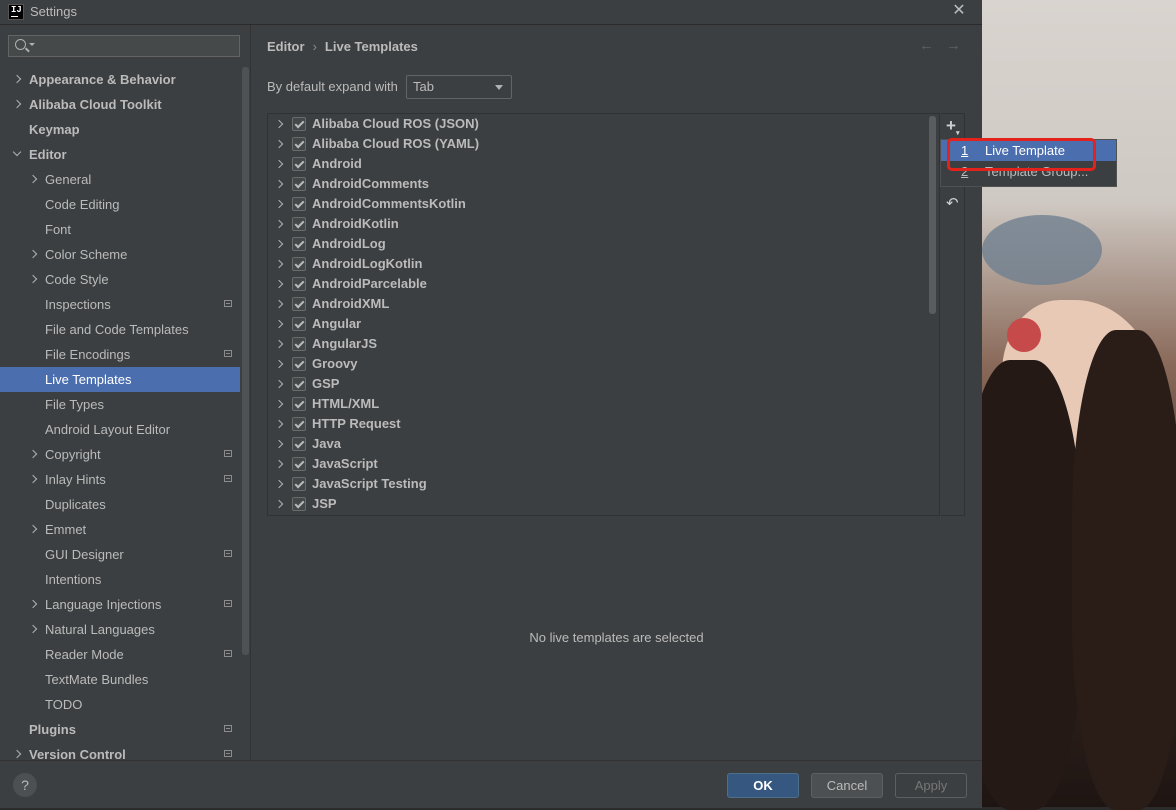 The image size is (1176, 810). What do you see at coordinates (603, 444) in the screenshot?
I see `template-group-row: Java` at bounding box center [603, 444].